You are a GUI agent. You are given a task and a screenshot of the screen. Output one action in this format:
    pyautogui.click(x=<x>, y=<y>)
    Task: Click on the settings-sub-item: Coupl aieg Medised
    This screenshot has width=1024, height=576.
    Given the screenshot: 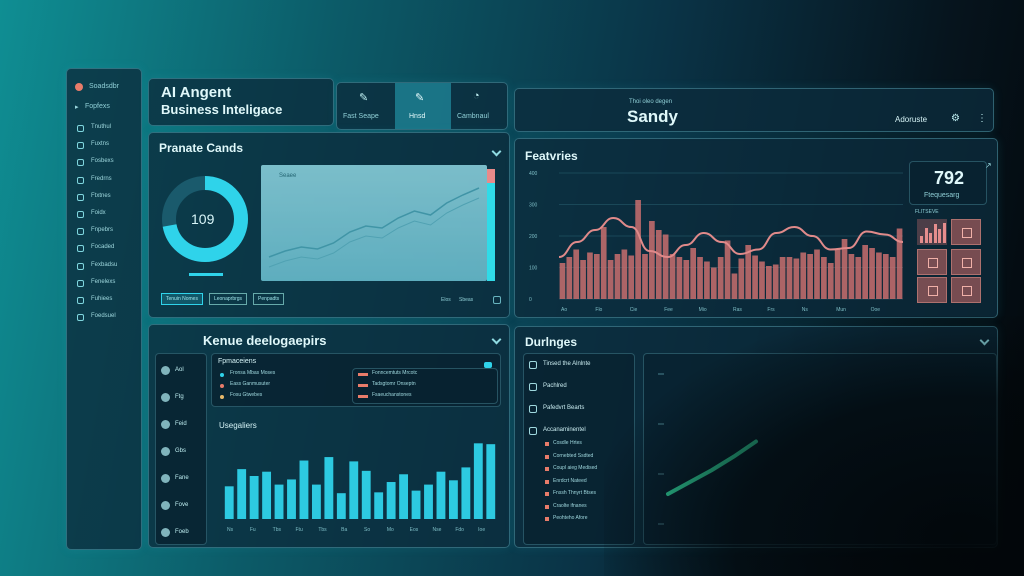 What is the action you would take?
    pyautogui.click(x=588, y=469)
    